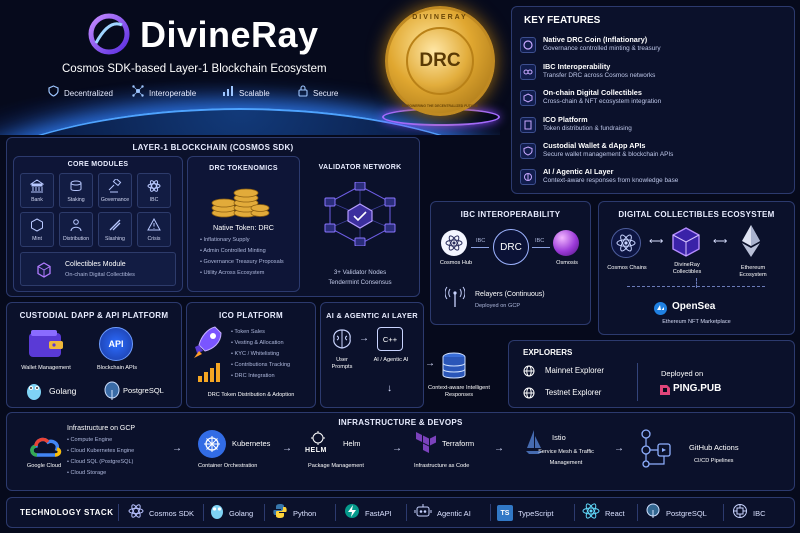 The width and height of the screenshot is (800, 533). Describe the element at coordinates (46, 368) in the screenshot. I see `wallet-label: Wallet Management` at that location.